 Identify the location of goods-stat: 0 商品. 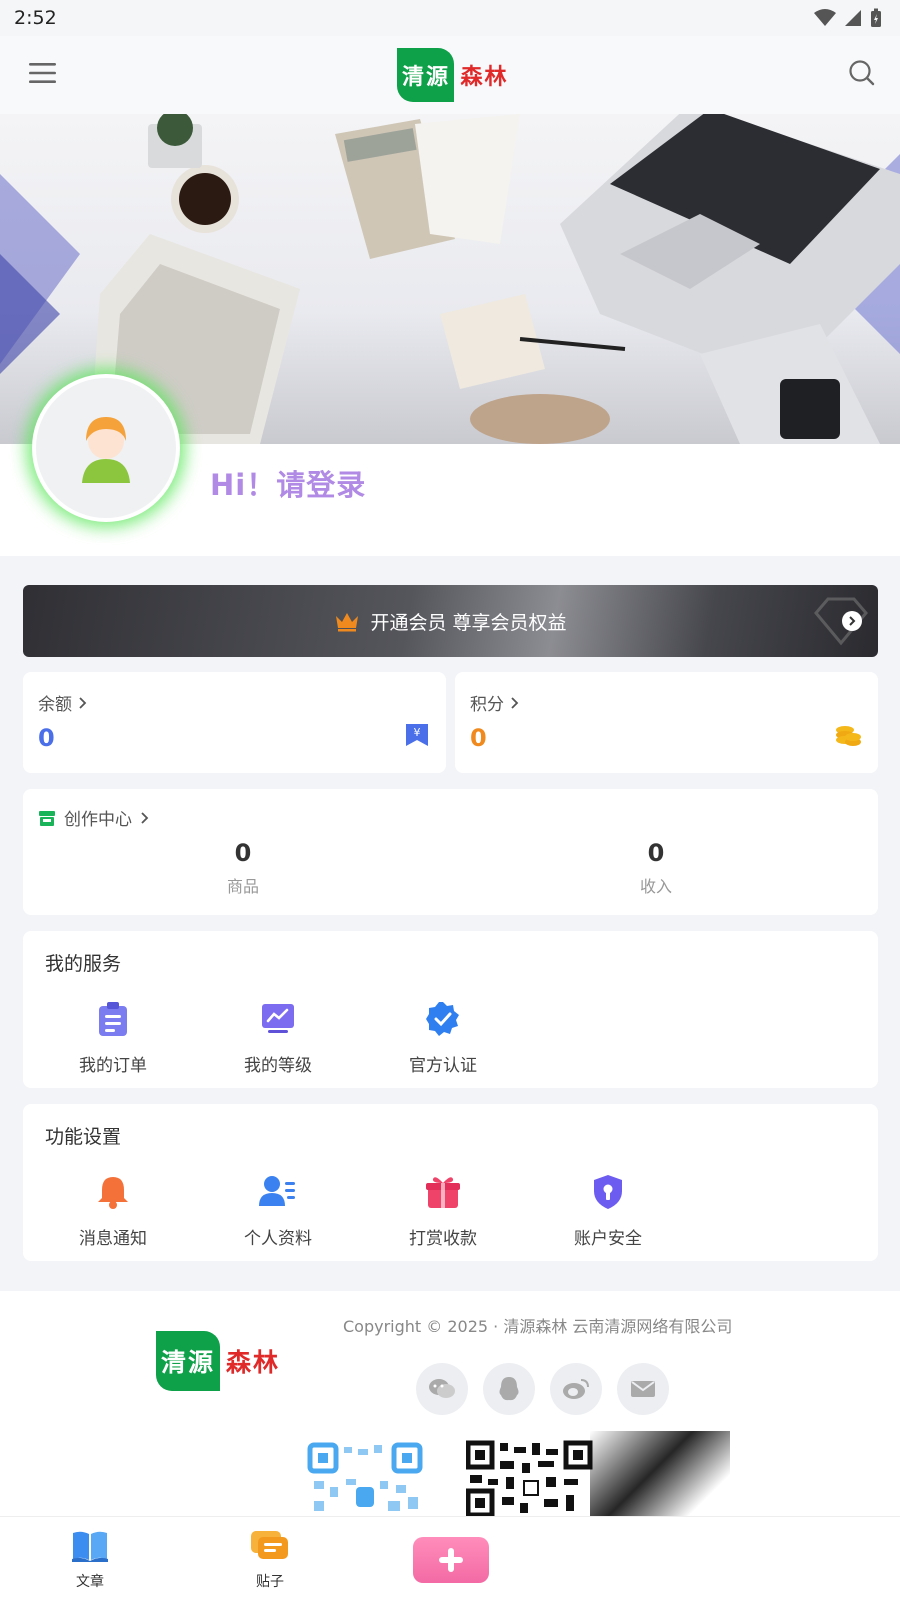
(243, 868).